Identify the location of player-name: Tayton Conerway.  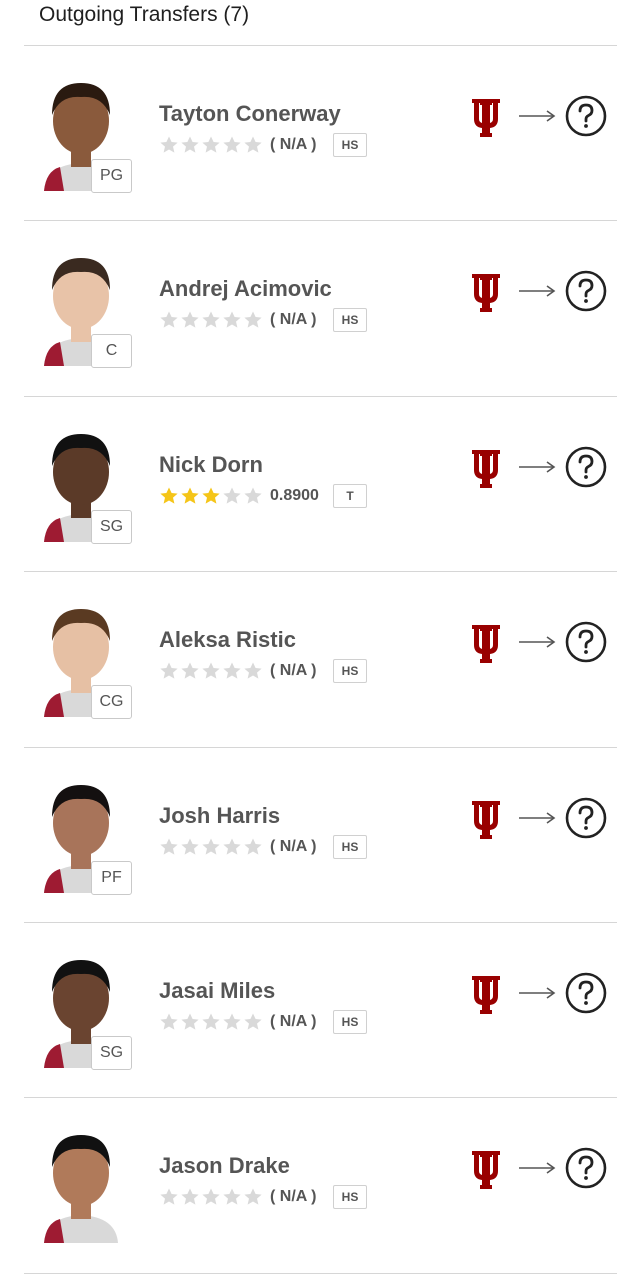
(250, 114).